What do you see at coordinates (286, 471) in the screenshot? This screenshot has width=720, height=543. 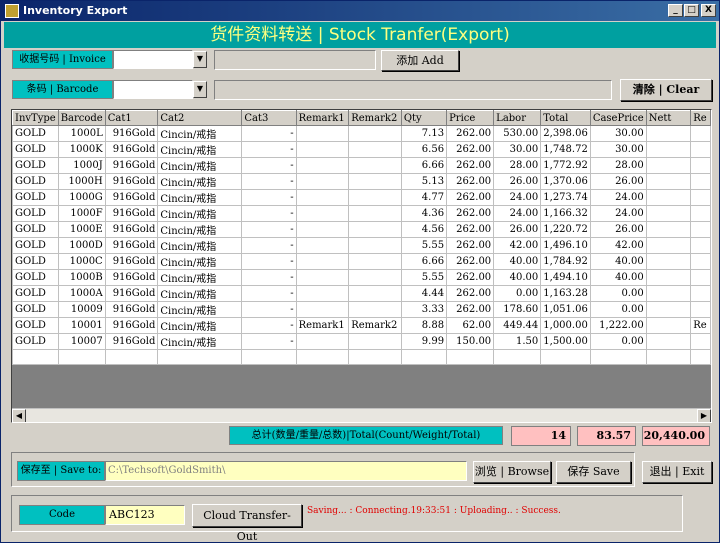 I see `save-path-input: C:\Techsoft\GoldSmith\` at bounding box center [286, 471].